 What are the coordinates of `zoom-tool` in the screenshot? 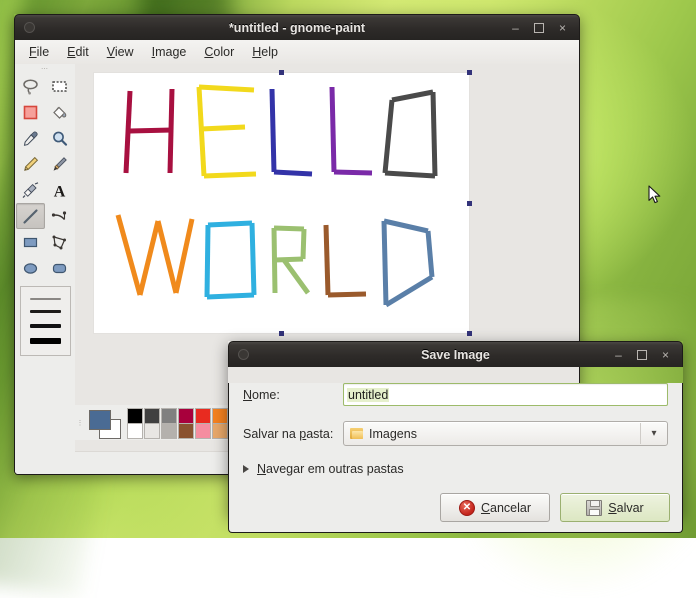 It's located at (59, 138).